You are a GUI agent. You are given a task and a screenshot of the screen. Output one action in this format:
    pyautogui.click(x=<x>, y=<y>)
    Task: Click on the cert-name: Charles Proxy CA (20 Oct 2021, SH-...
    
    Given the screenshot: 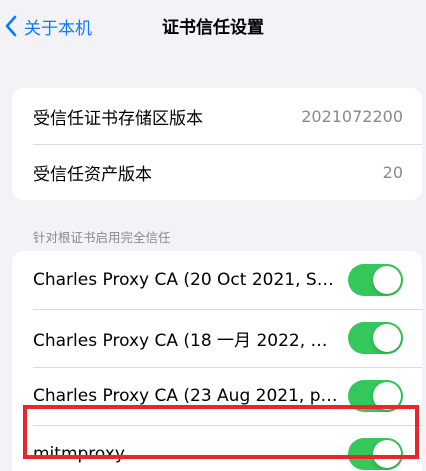 What is the action you would take?
    pyautogui.click(x=186, y=280)
    